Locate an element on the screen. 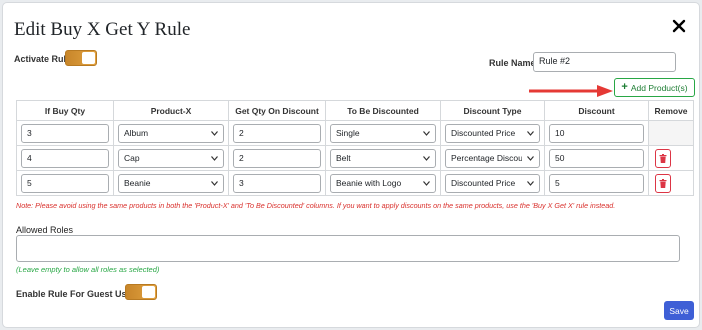 Image resolution: width=702 pixels, height=330 pixels. activate-rule-toggle is located at coordinates (81, 58).